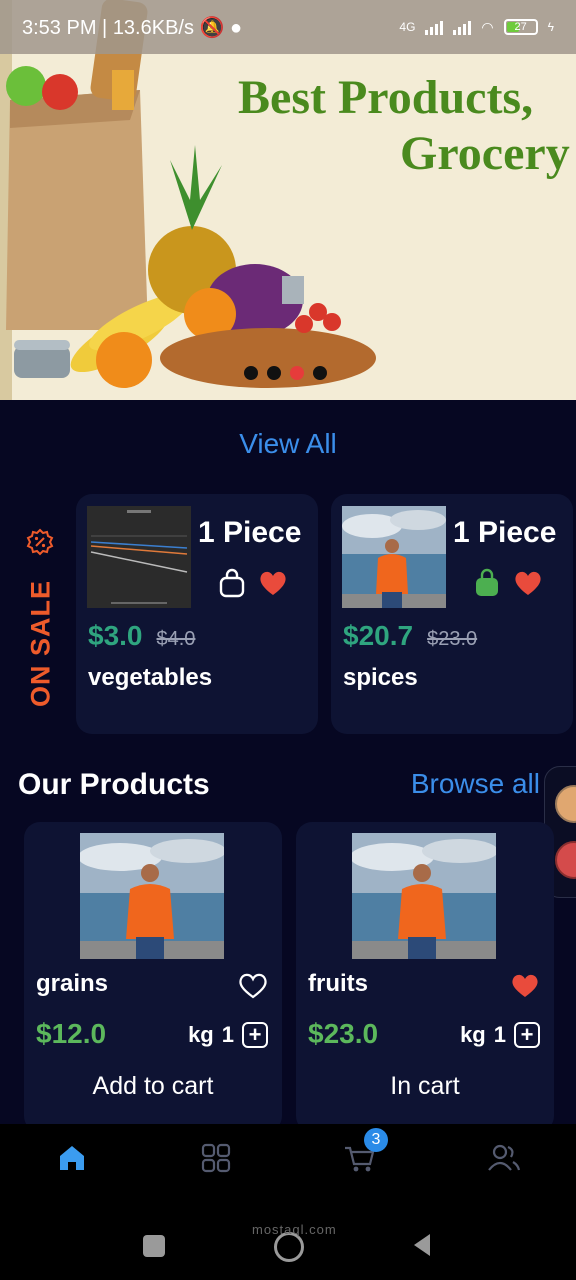 The height and width of the screenshot is (1280, 576). What do you see at coordinates (452, 614) in the screenshot?
I see `sale-card: 1 Piece $20.7 $23.0 spices` at bounding box center [452, 614].